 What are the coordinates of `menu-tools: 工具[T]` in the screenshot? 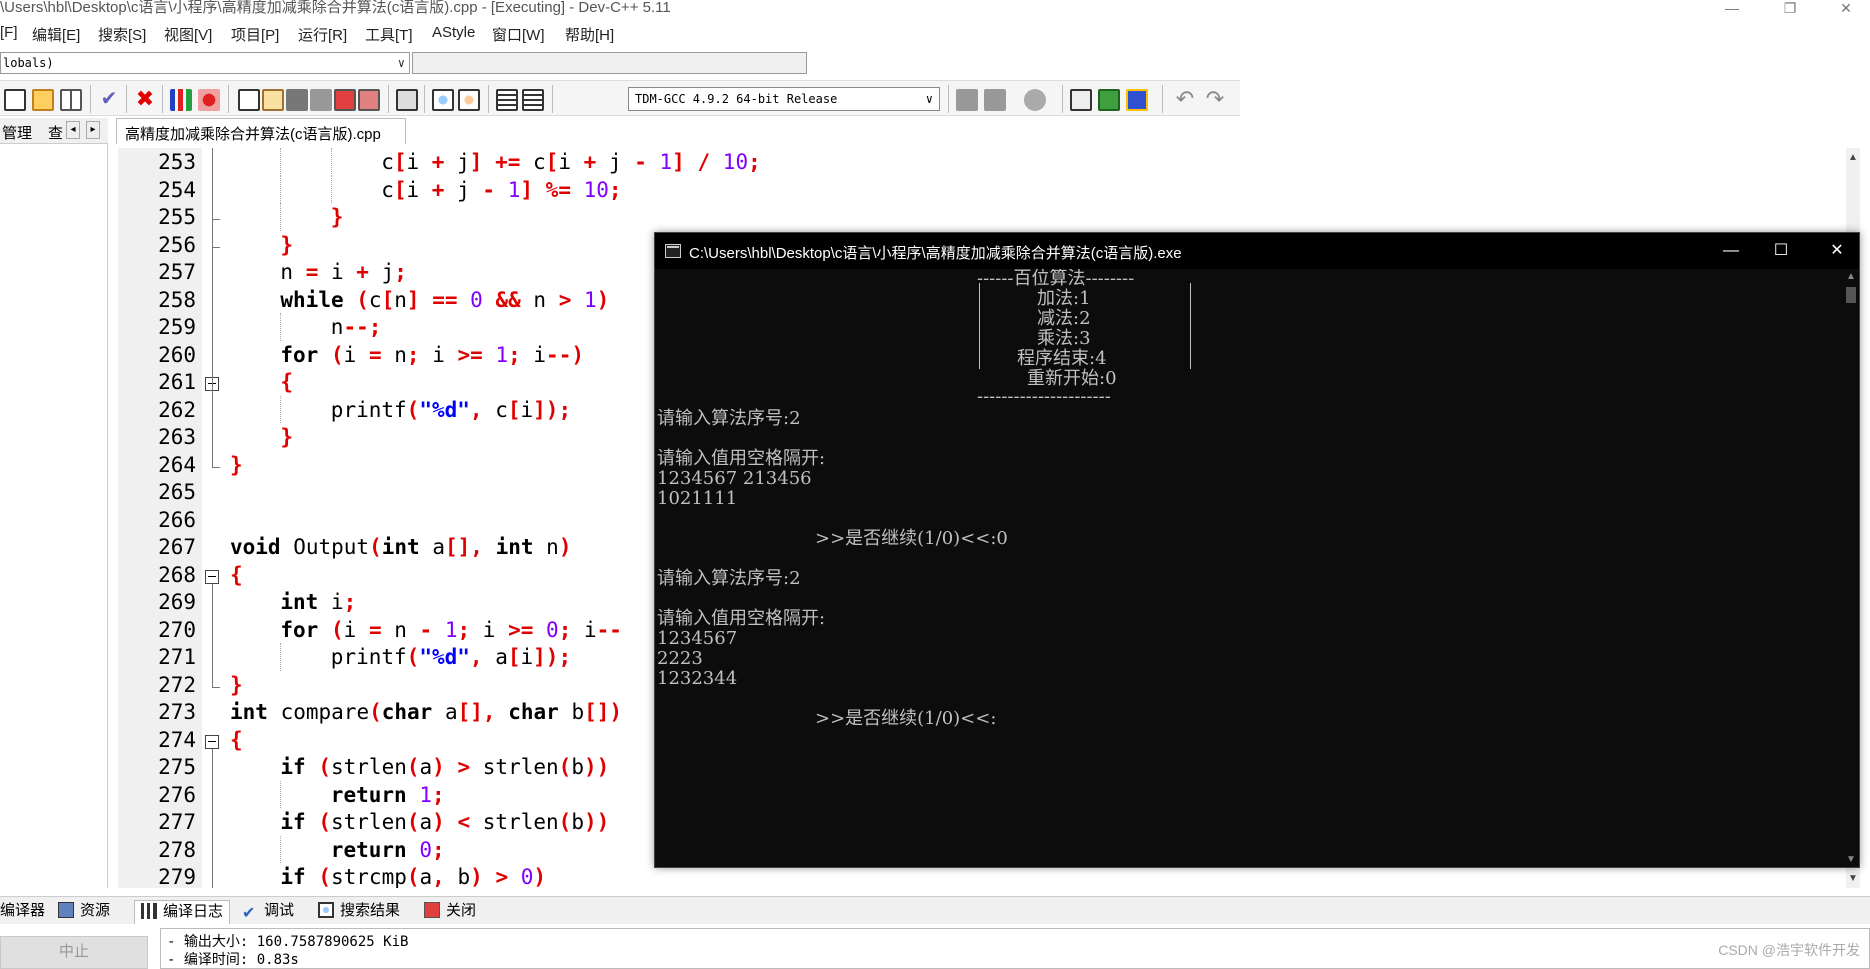 It's located at (389, 34).